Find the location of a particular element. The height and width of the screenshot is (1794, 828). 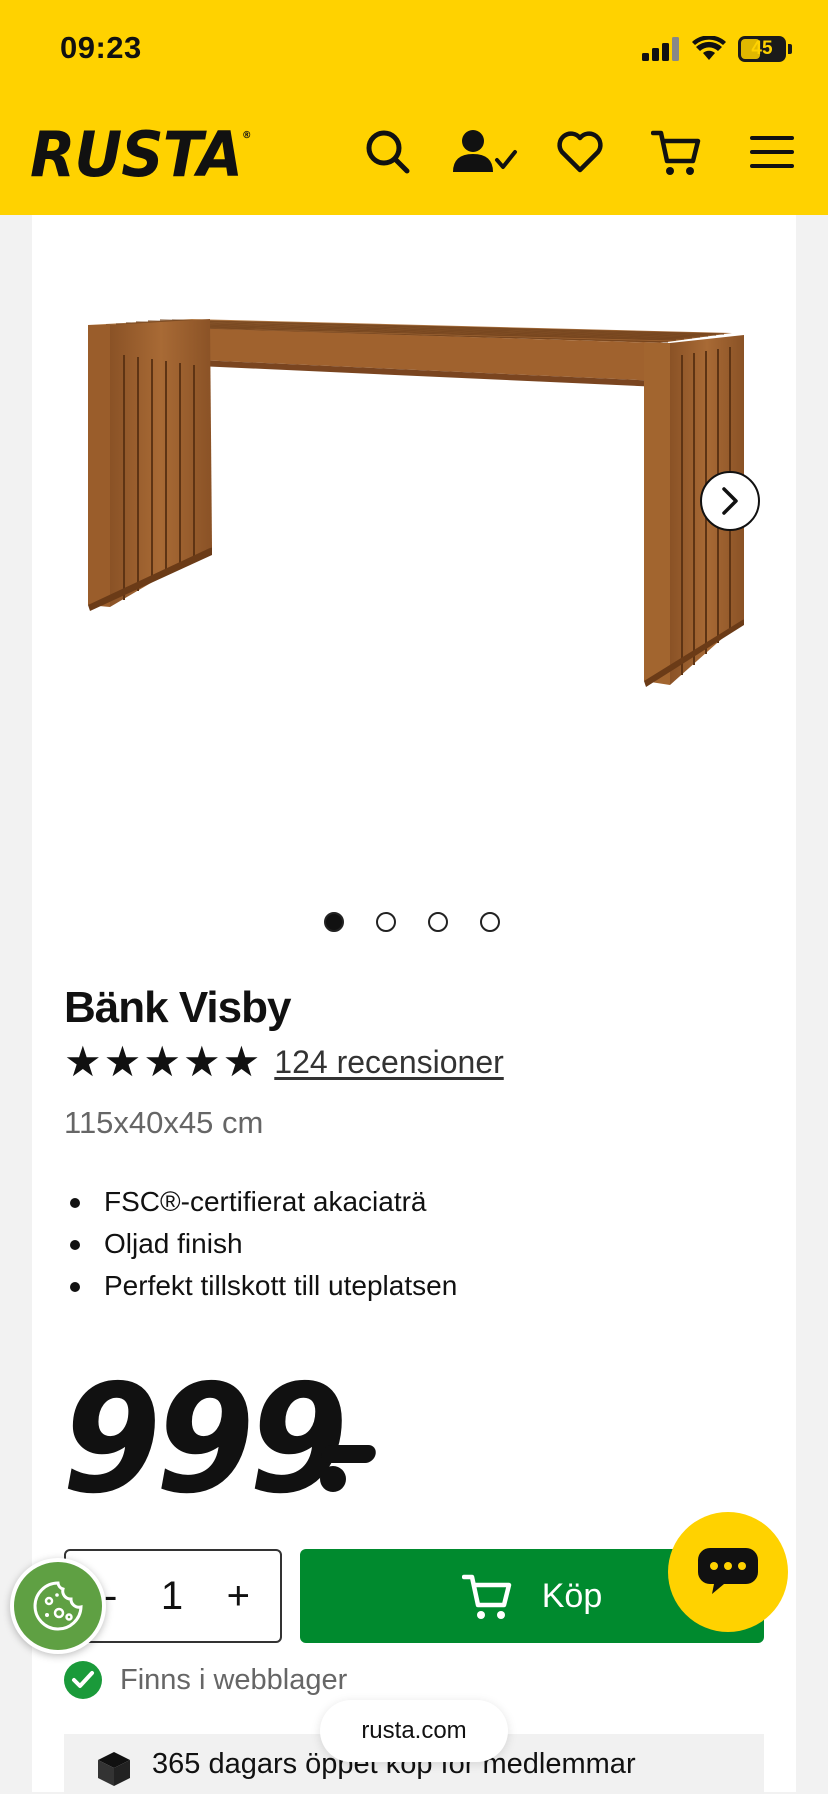

chat-button is located at coordinates (728, 1572).